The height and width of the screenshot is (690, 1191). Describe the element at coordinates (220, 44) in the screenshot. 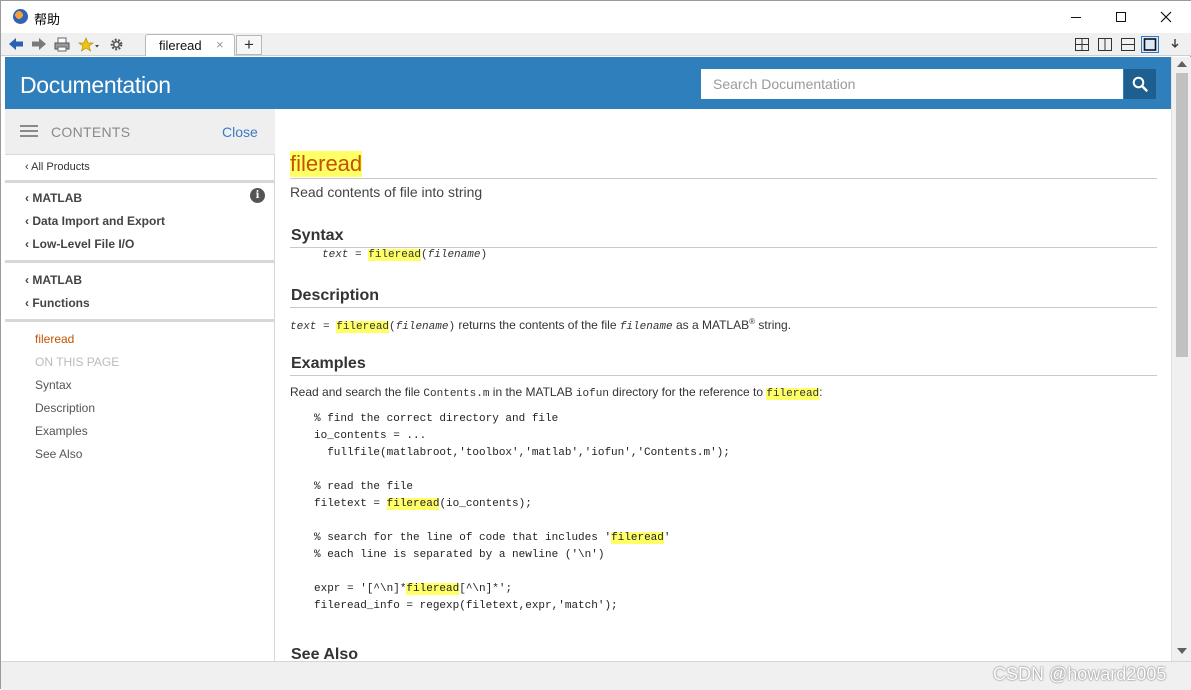

I see `tab-close-icon: ×` at that location.